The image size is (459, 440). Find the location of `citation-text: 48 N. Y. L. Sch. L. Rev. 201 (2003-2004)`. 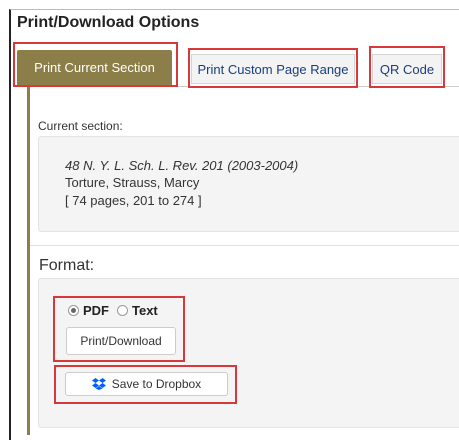

citation-text: 48 N. Y. L. Sch. L. Rev. 201 (2003-2004) is located at coordinates (182, 165).